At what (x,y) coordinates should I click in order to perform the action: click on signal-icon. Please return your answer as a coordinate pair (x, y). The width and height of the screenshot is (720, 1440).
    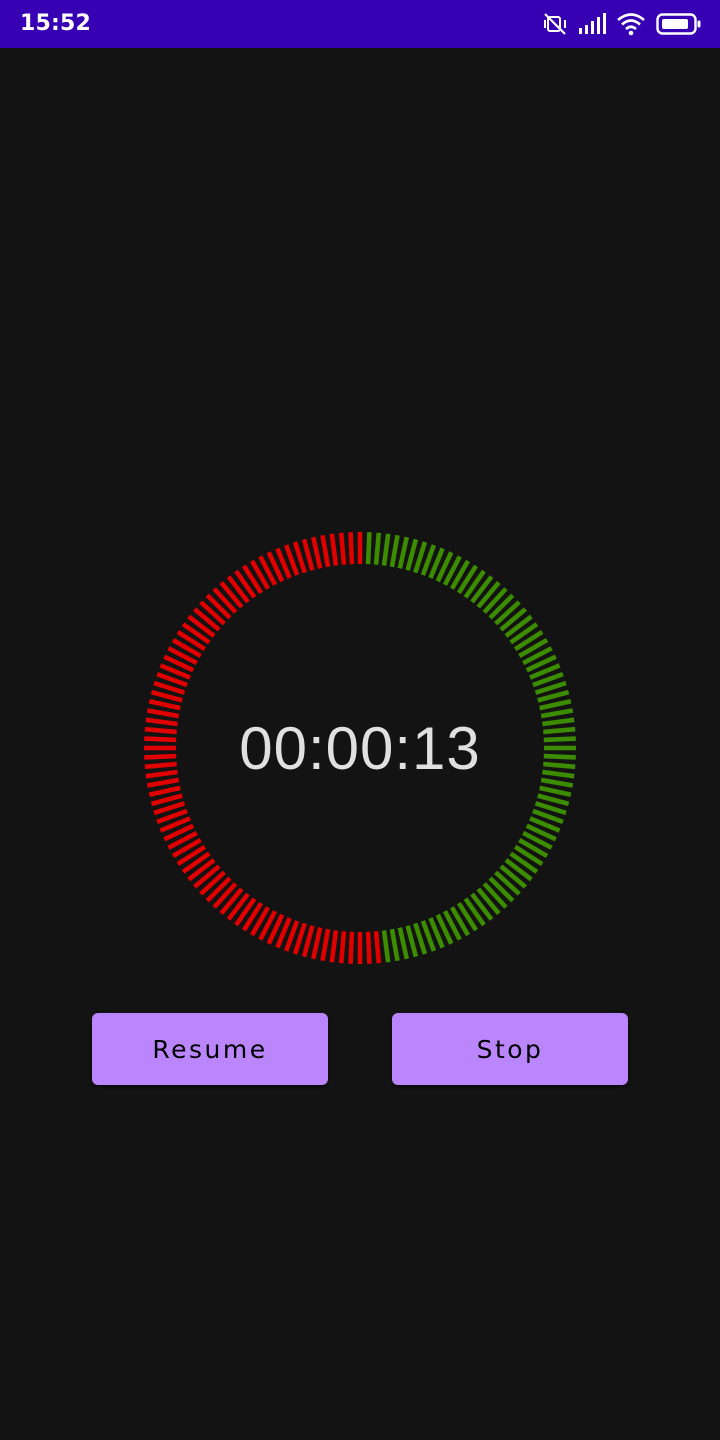
    Looking at the image, I should click on (592, 24).